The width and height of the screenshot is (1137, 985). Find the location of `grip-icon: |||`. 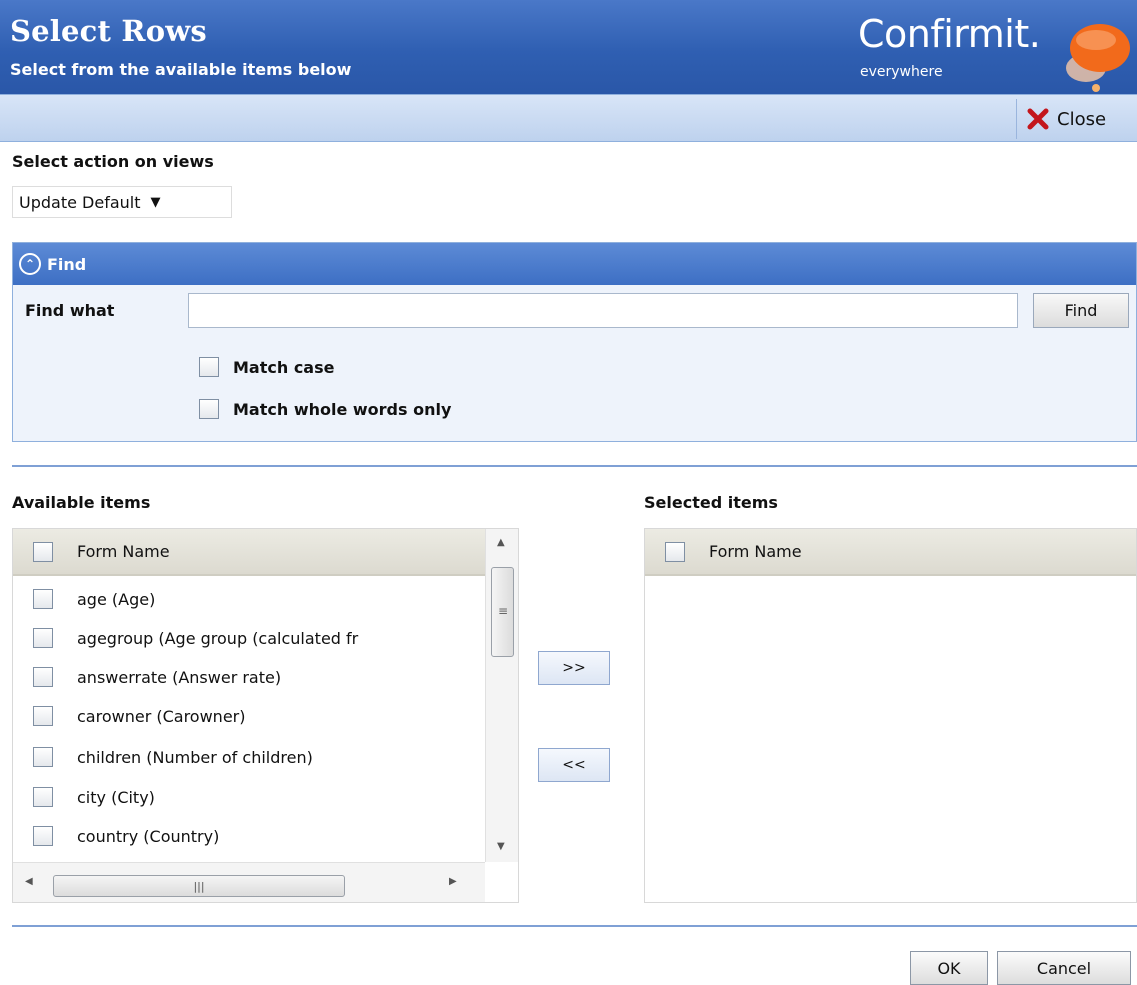

grip-icon: ||| is located at coordinates (199, 886).